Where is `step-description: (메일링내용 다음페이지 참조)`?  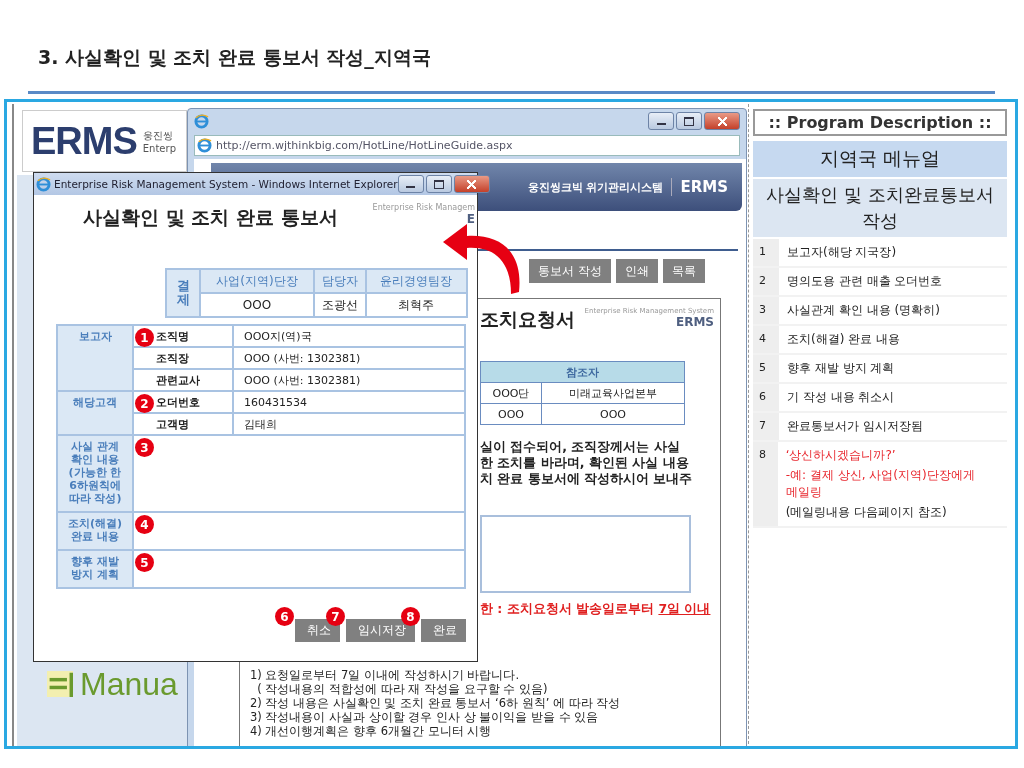 step-description: (메일링내용 다음페이지 참조) is located at coordinates (866, 512).